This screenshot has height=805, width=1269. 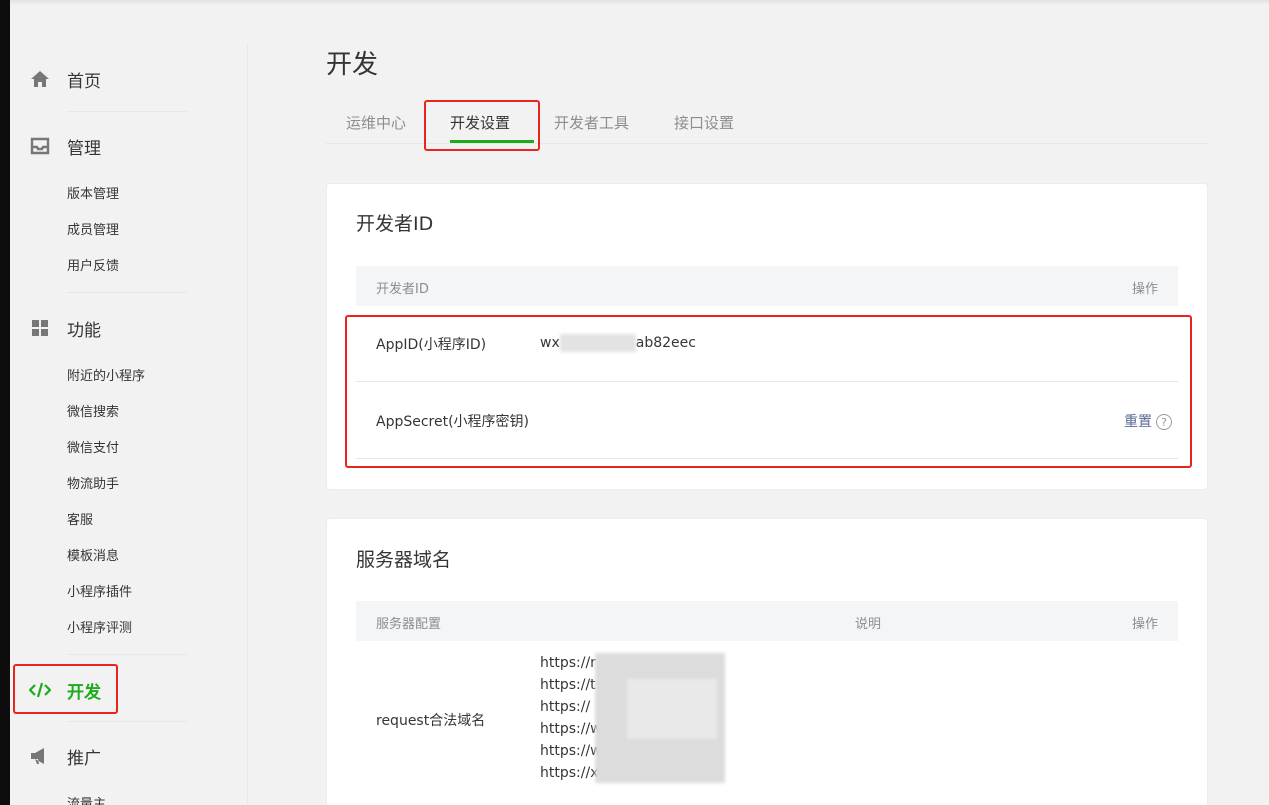 I want to click on sidebar-item-traffic: 流量主, so click(x=86, y=800).